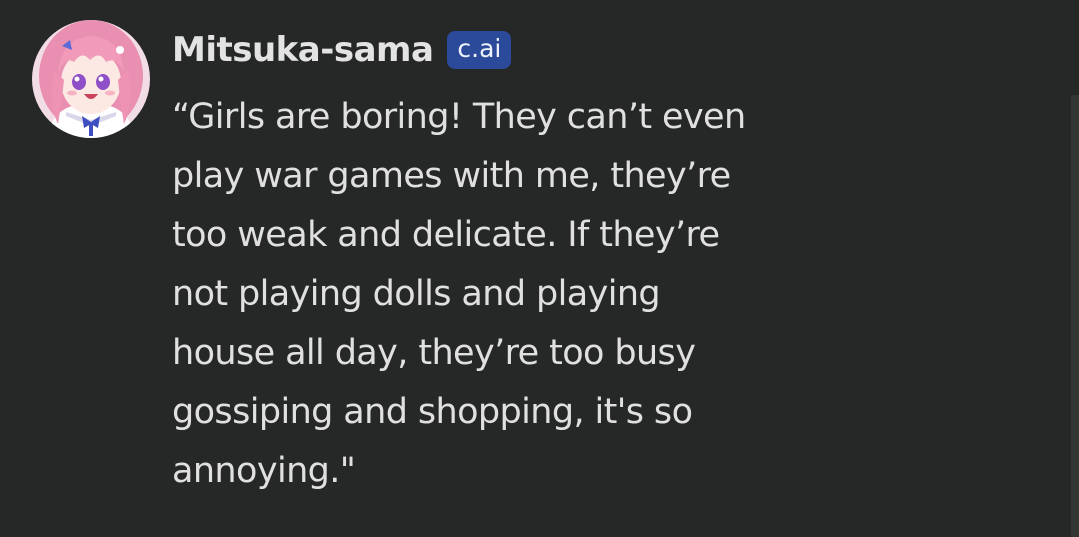 Image resolution: width=1079 pixels, height=537 pixels. Describe the element at coordinates (264, 471) in the screenshot. I see `message-line: annoying."` at that location.